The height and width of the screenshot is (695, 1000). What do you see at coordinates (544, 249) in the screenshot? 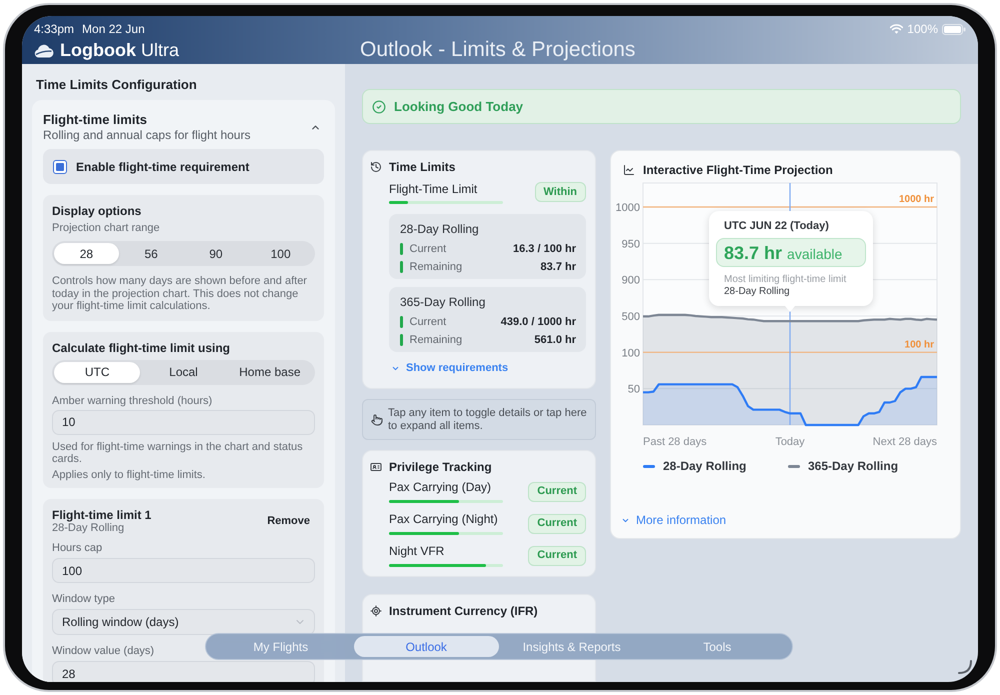
I see `metric-value: 16.3 / 100 hr` at bounding box center [544, 249].